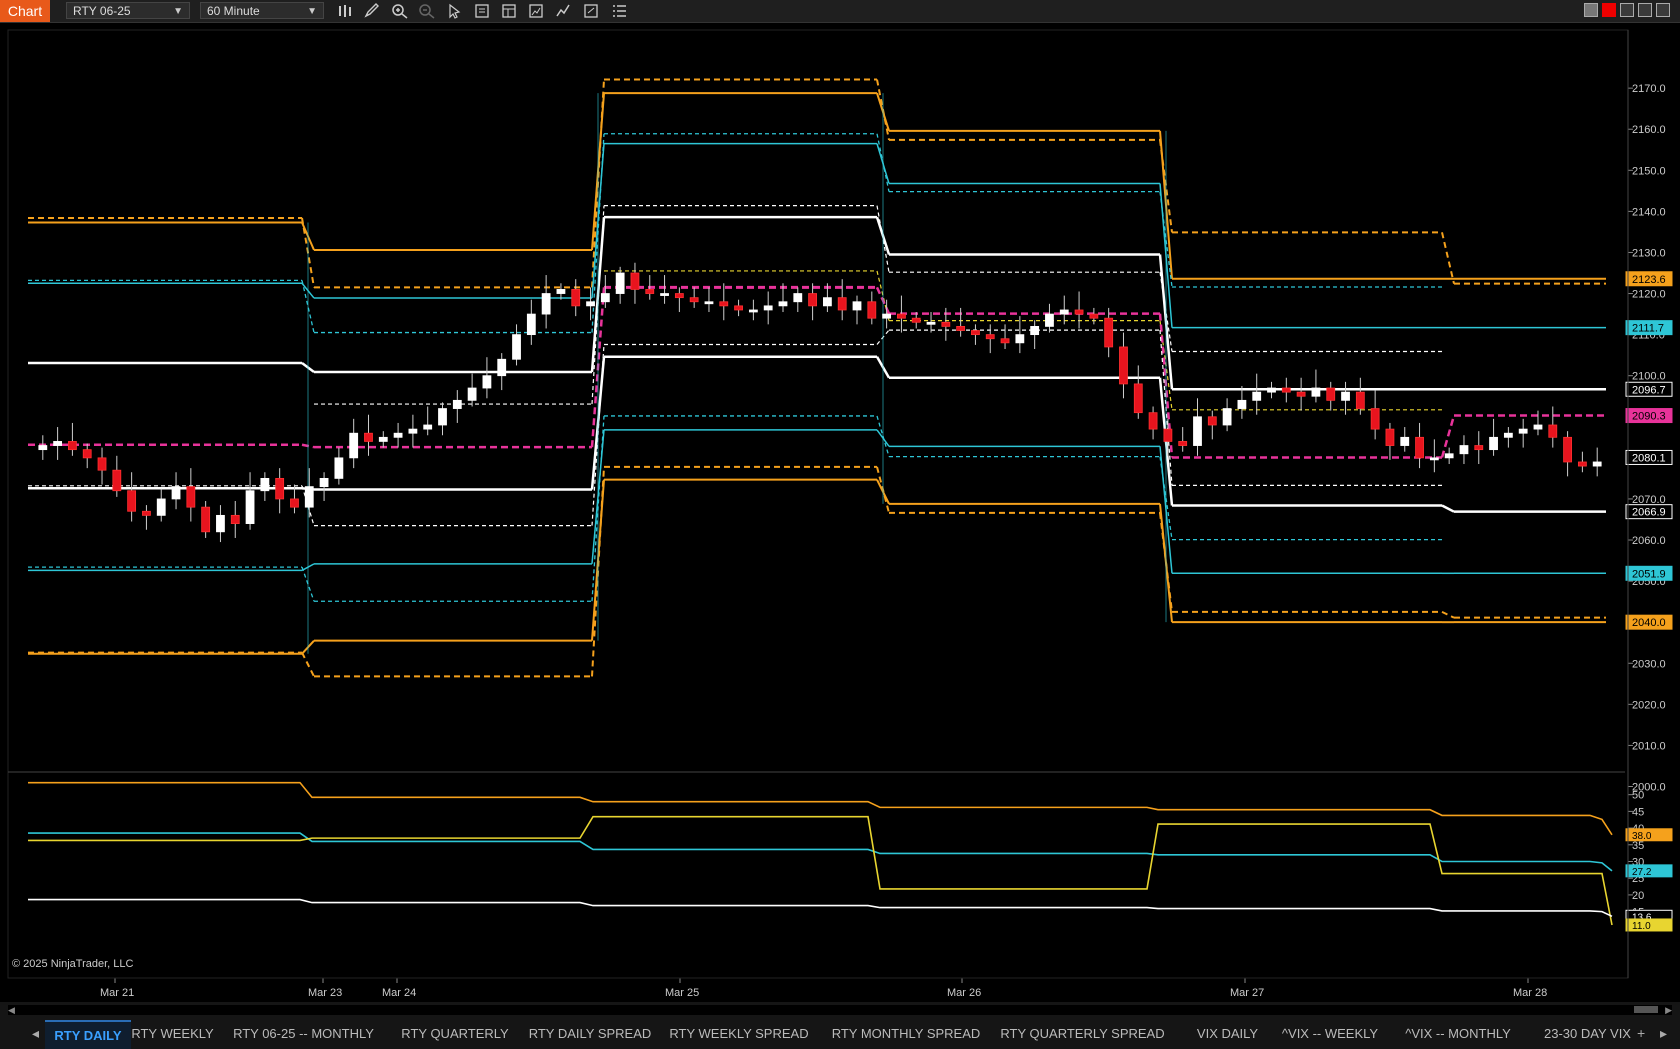  Describe the element at coordinates (1663, 10) in the screenshot. I see `close-button` at that location.